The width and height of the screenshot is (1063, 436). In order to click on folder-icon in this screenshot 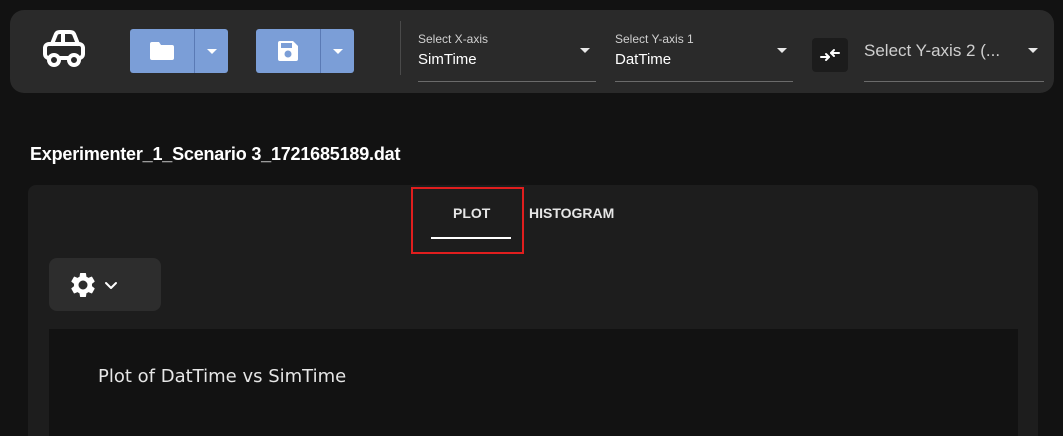, I will do `click(162, 51)`.